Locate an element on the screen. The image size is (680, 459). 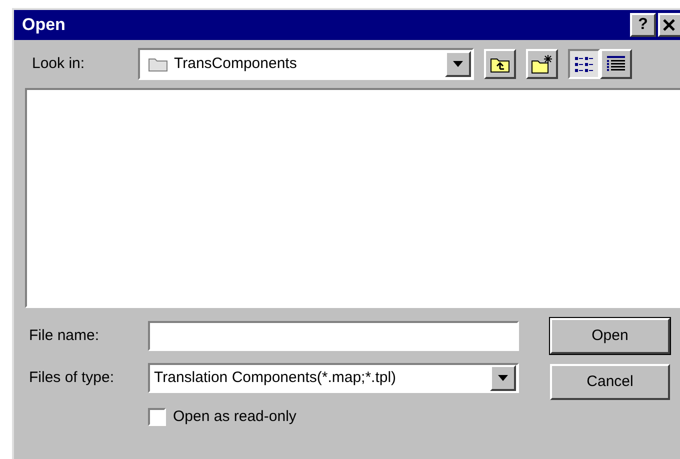
window-title: Open is located at coordinates (44, 25).